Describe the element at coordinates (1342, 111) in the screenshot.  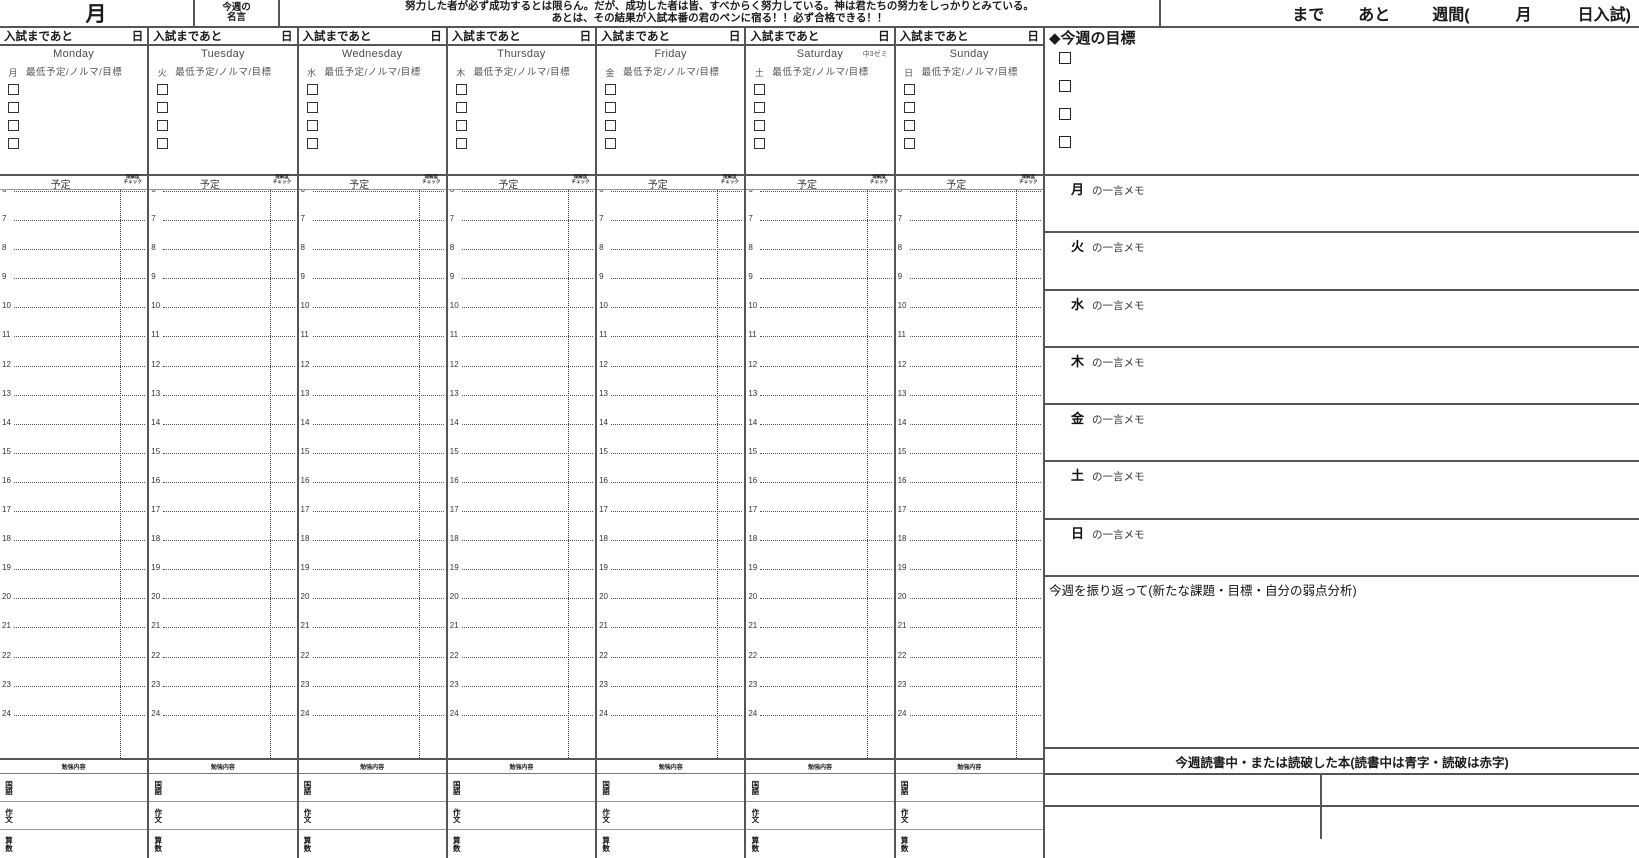
I see `weekly-goal-checklist` at that location.